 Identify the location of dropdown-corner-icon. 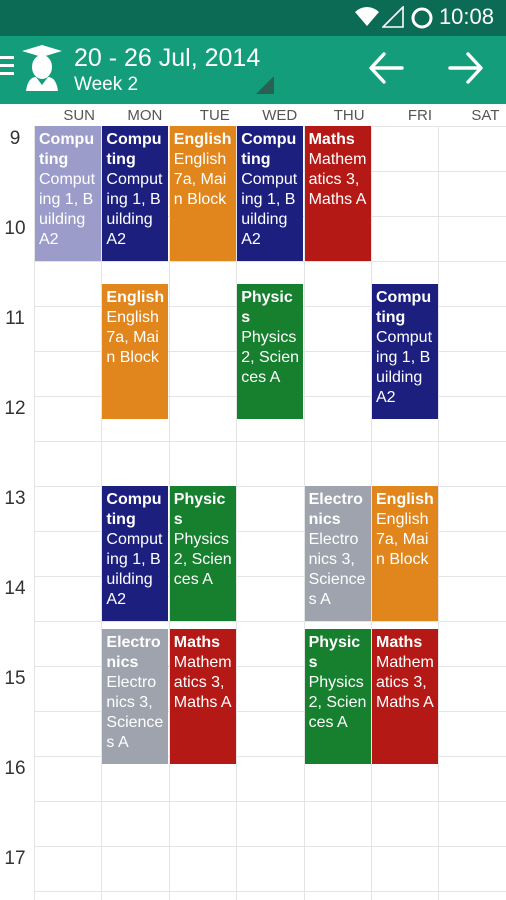
(265, 85).